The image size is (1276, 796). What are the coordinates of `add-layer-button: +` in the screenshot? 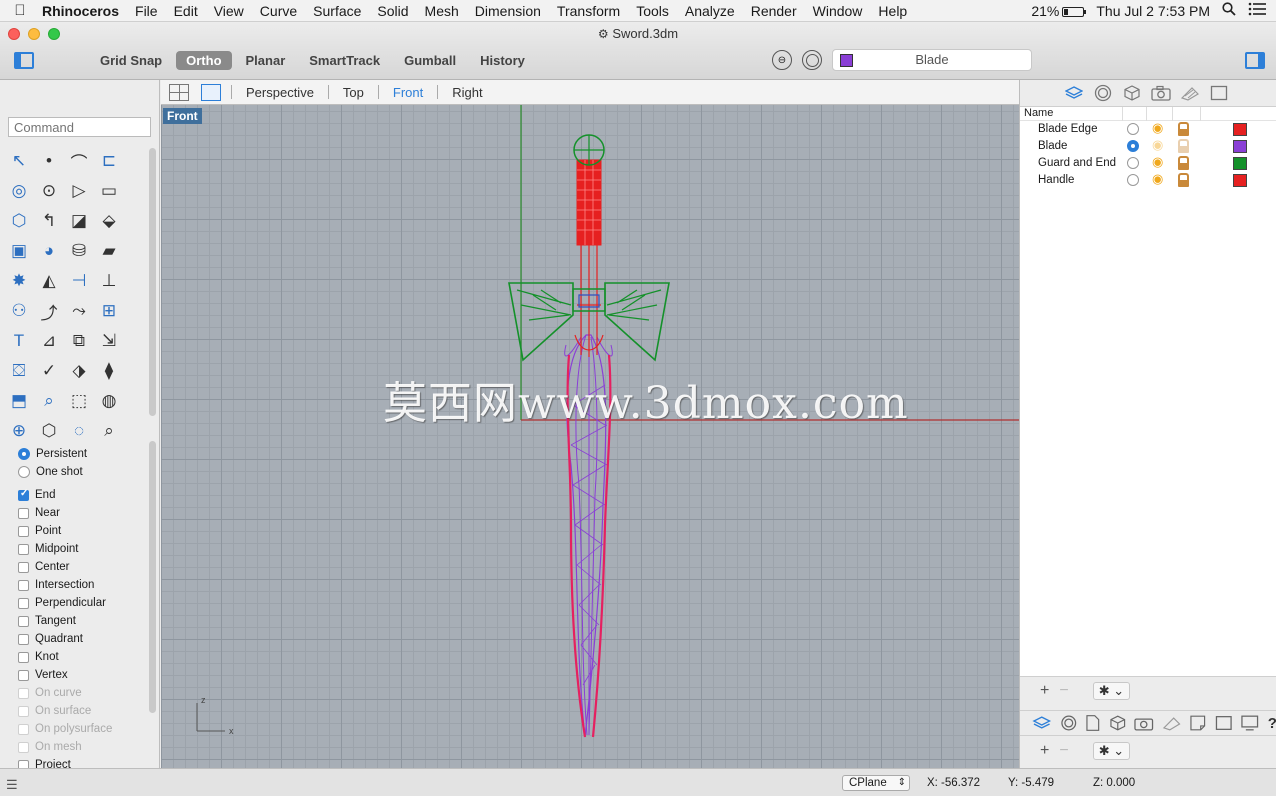 It's located at (1044, 691).